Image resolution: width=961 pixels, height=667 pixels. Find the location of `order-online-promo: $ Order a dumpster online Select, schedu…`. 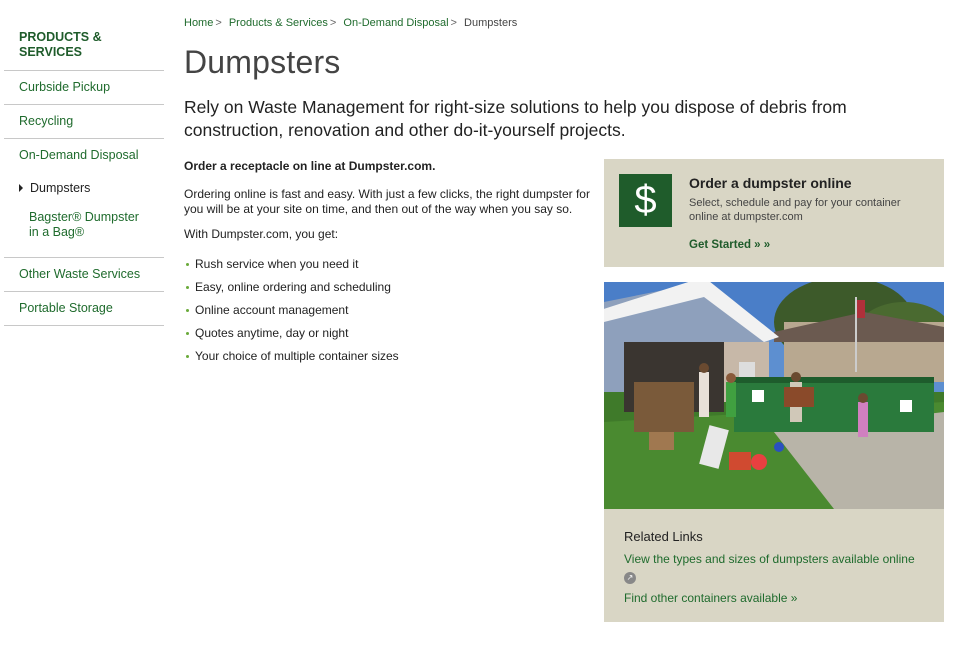

order-online-promo: $ Order a dumpster online Select, schedu… is located at coordinates (774, 213).